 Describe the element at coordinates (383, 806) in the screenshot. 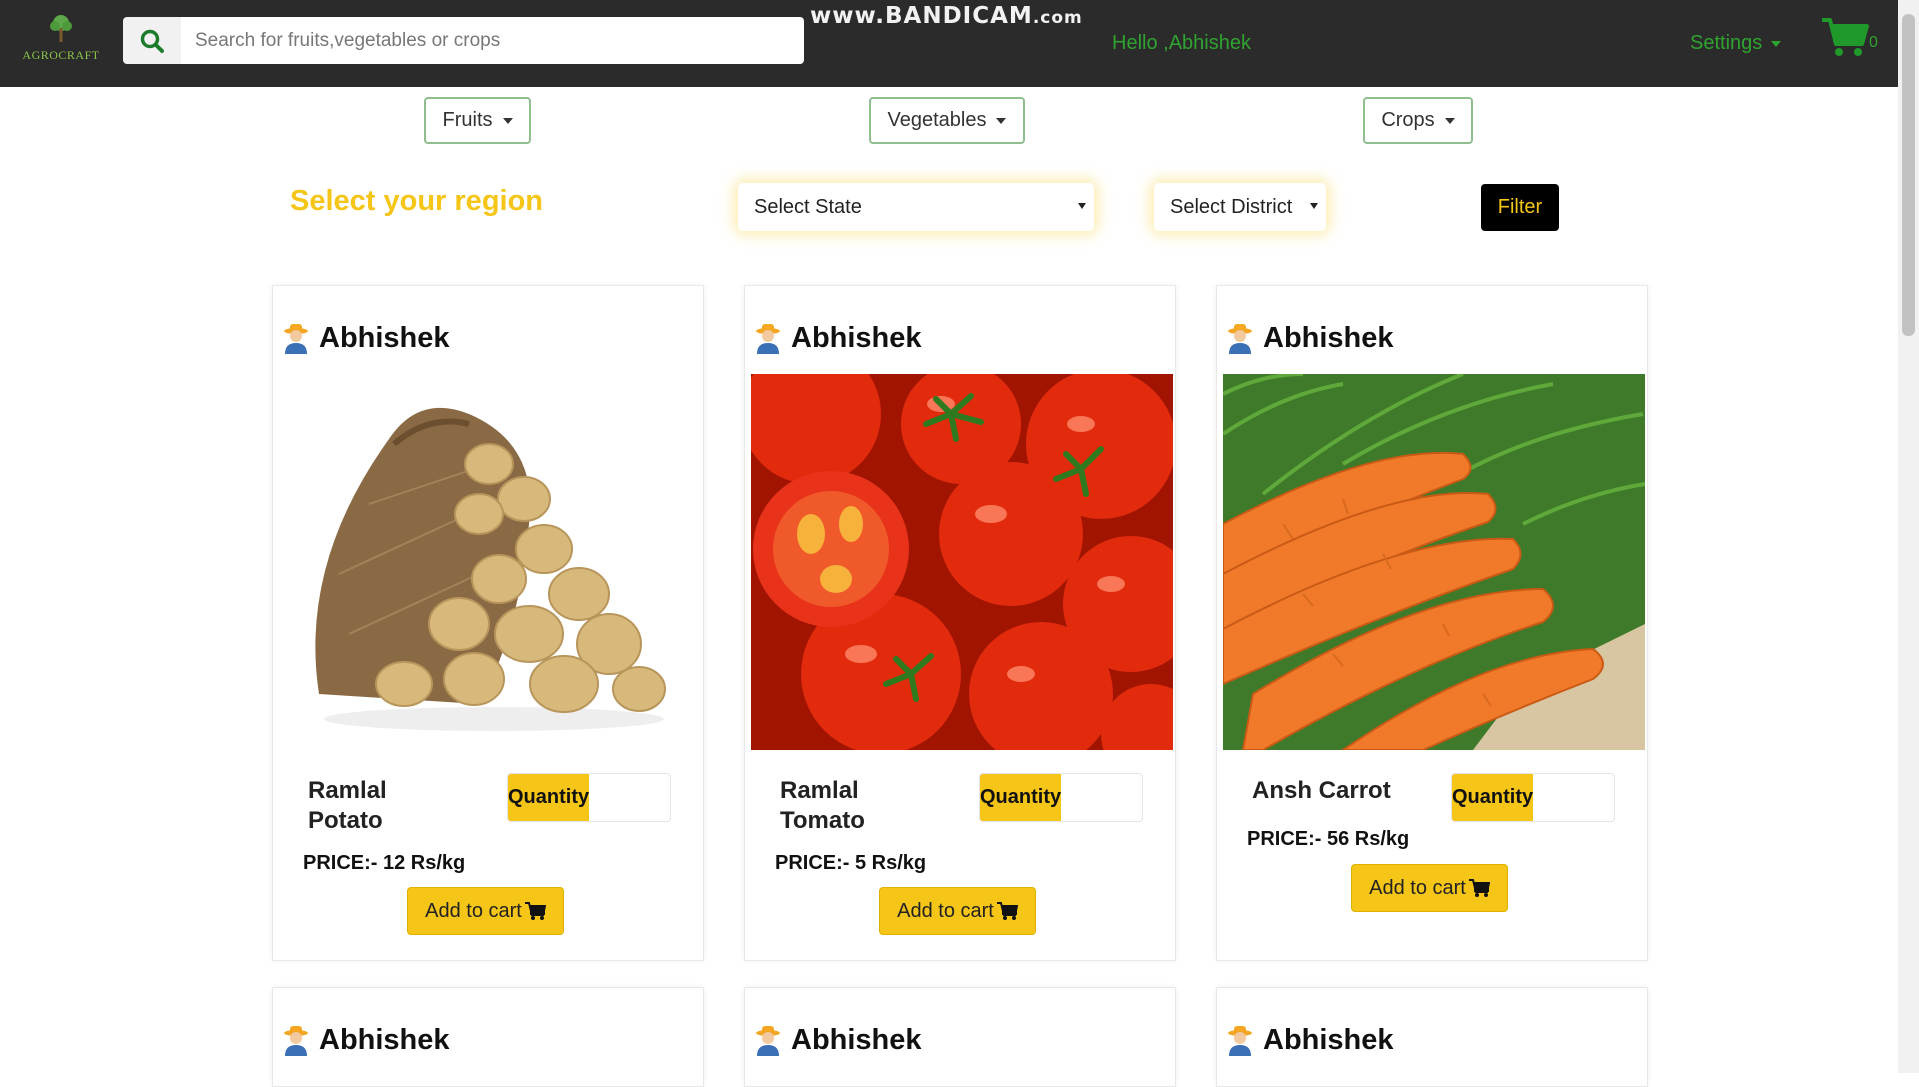

I see `product-name: Ramlal Potato` at that location.